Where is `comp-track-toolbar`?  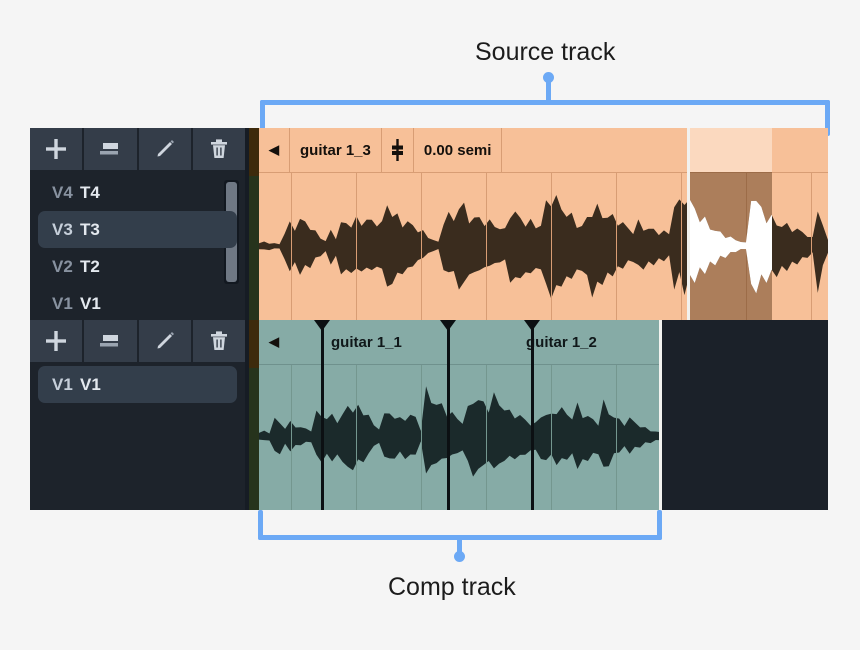 comp-track-toolbar is located at coordinates (137, 341).